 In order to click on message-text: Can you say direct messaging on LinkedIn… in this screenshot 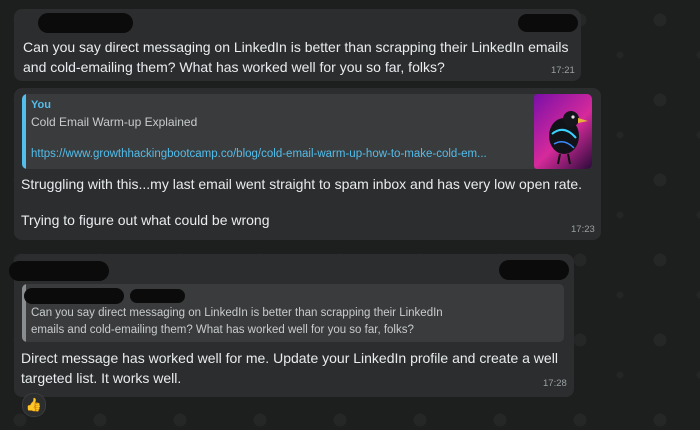, I will do `click(296, 57)`.